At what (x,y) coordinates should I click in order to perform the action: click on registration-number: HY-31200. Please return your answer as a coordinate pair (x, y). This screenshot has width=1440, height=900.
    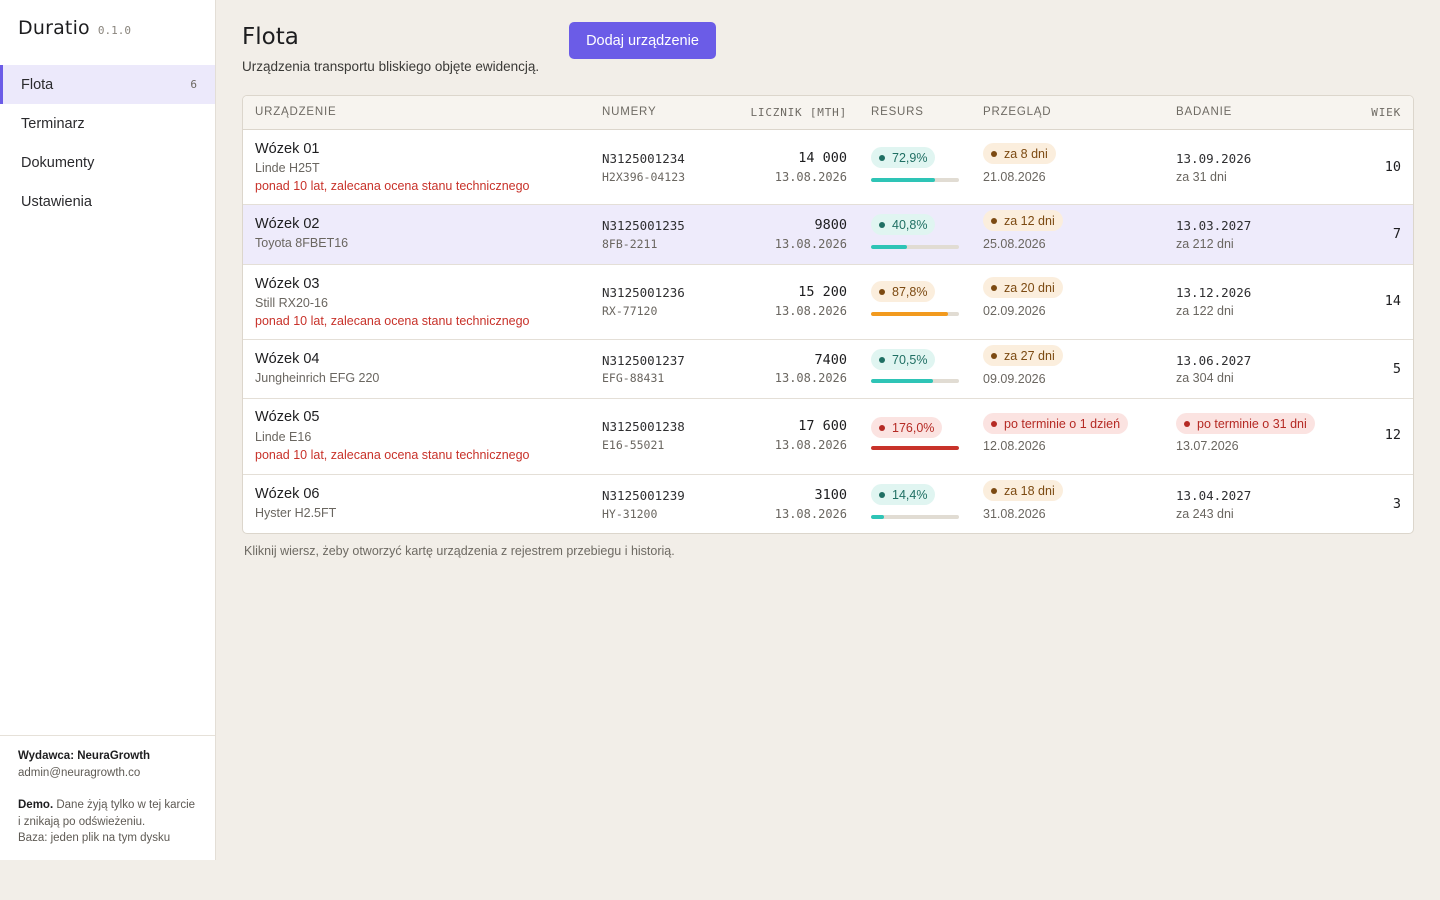
    Looking at the image, I should click on (630, 514).